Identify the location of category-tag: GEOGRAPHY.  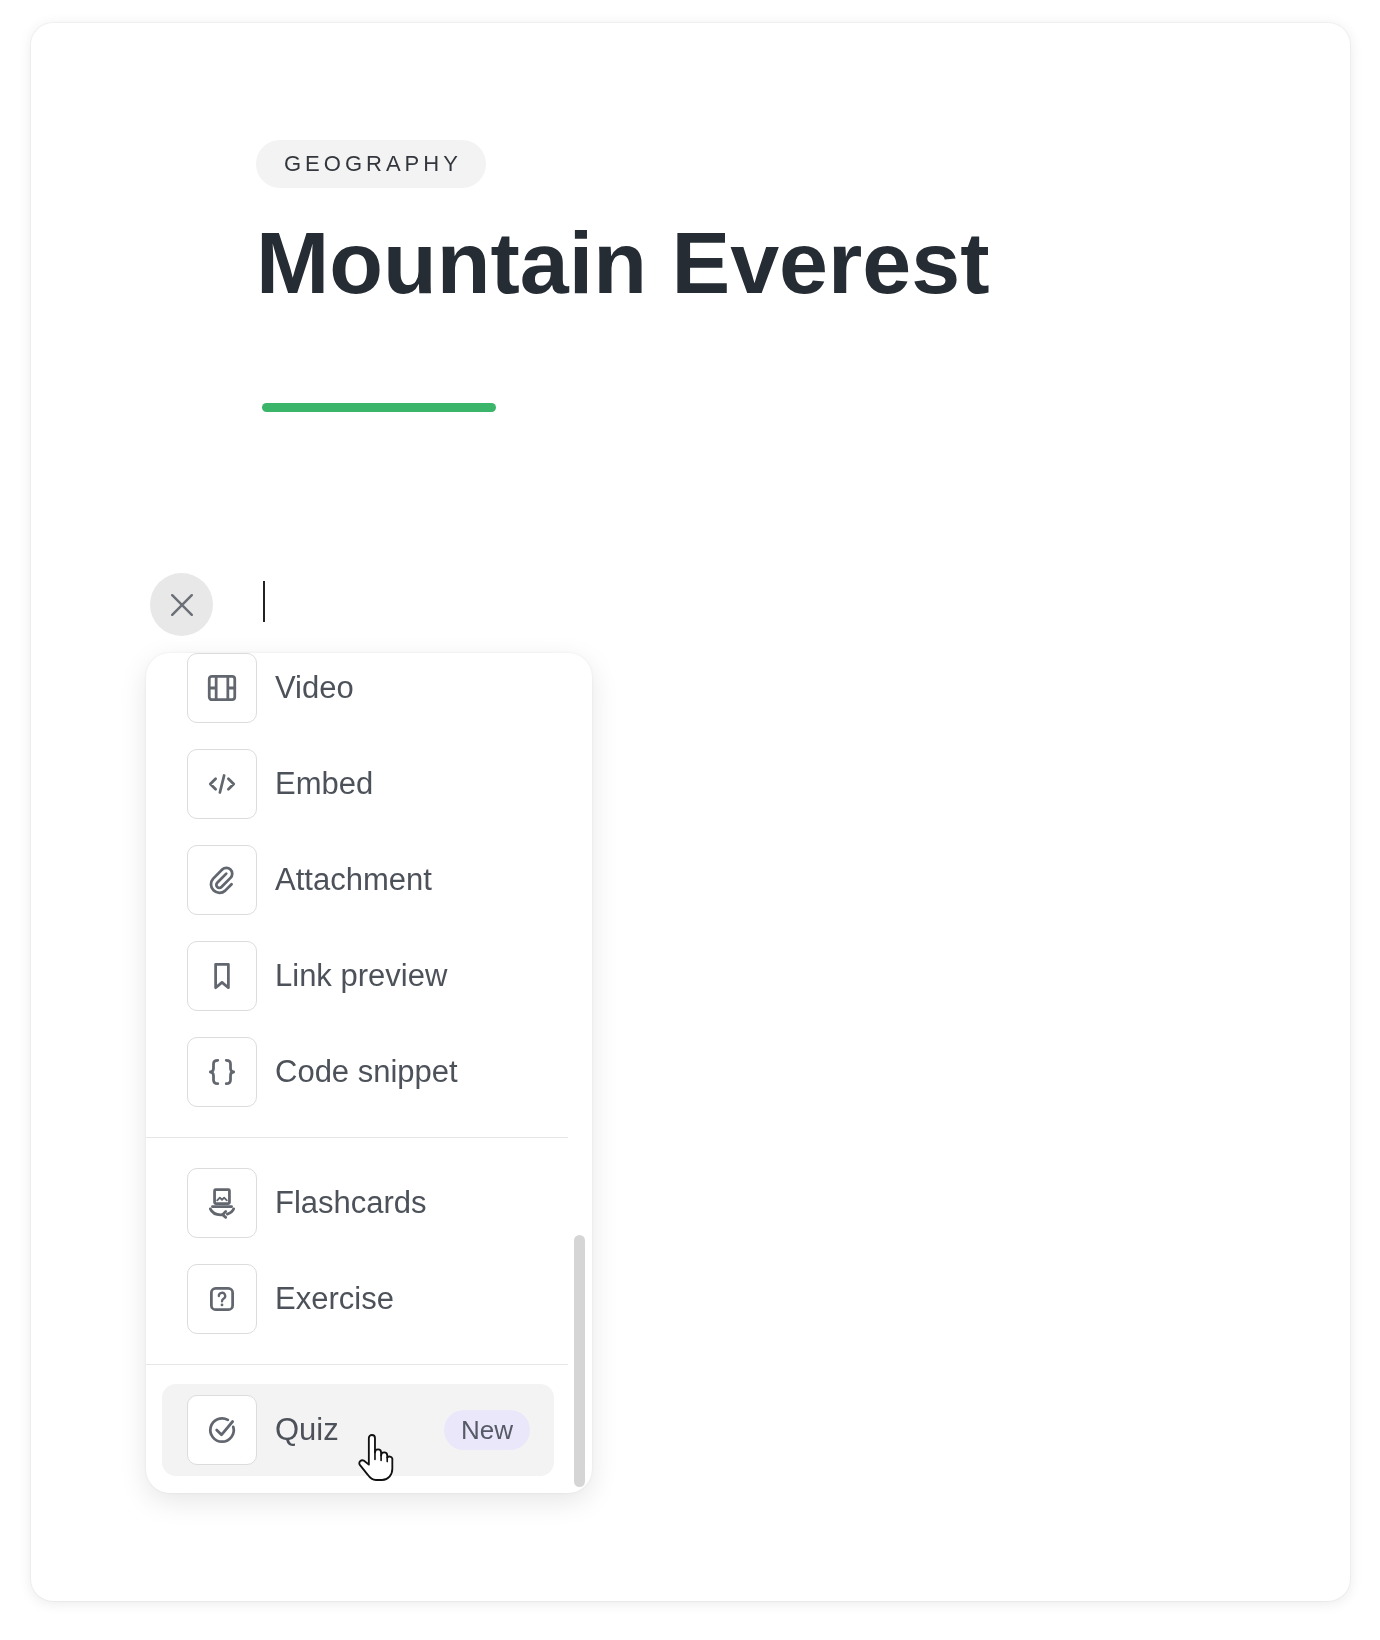
(371, 164).